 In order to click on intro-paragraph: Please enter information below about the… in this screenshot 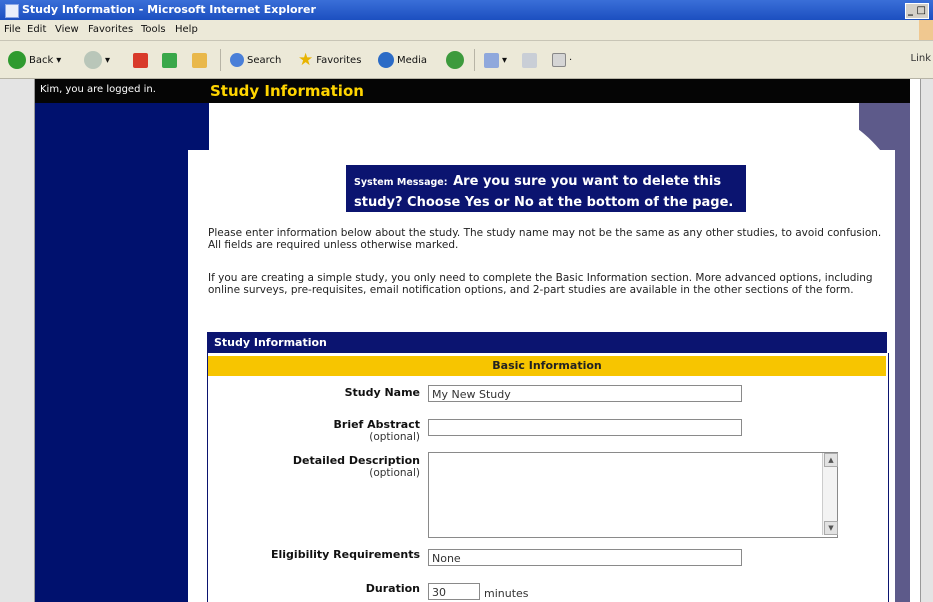, I will do `click(545, 239)`.